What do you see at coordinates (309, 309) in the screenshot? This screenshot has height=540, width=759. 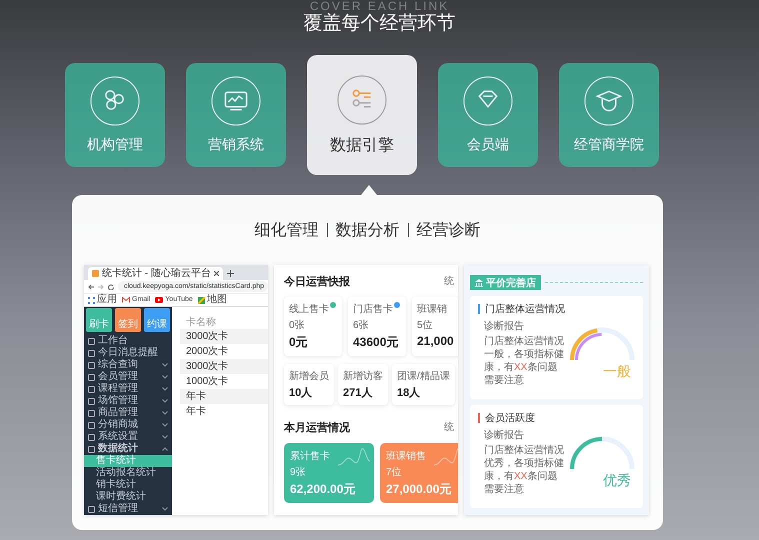 I see `stat-label: 线上售卡` at bounding box center [309, 309].